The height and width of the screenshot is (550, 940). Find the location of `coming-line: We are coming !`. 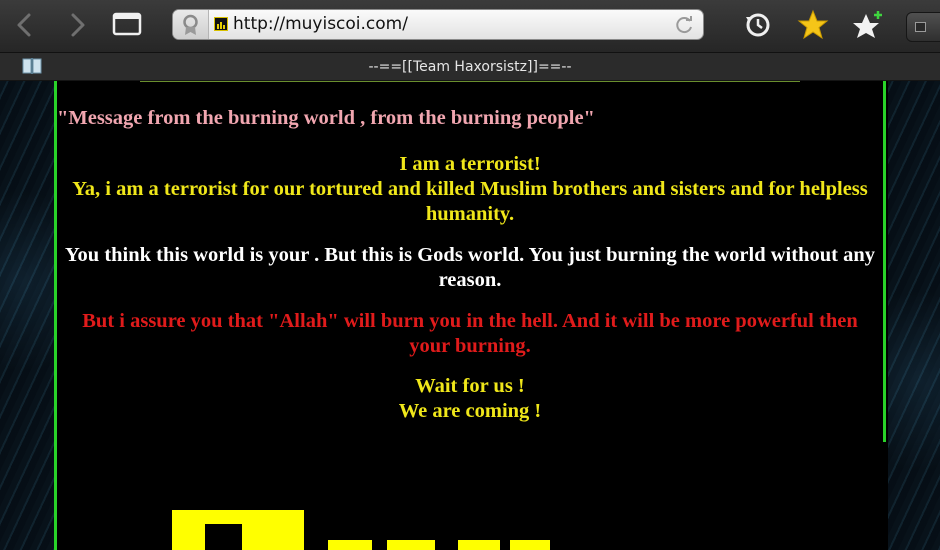

coming-line: We are coming ! is located at coordinates (470, 411).